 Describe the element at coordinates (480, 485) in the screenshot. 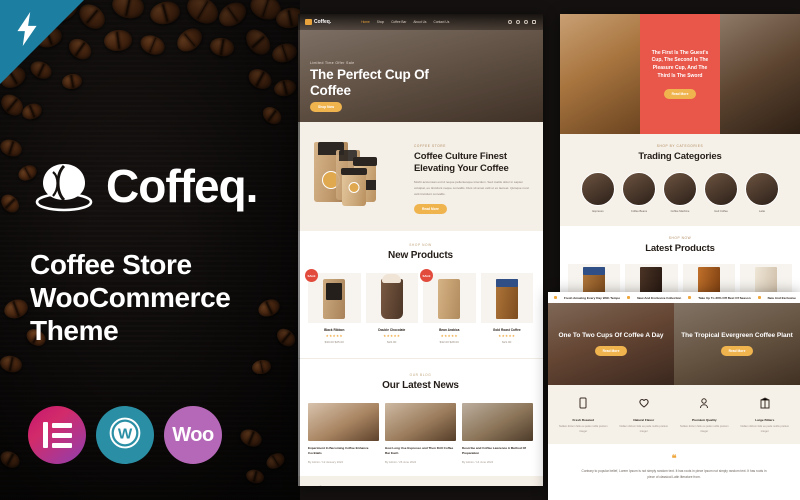

I see `brand-banner-icon` at that location.